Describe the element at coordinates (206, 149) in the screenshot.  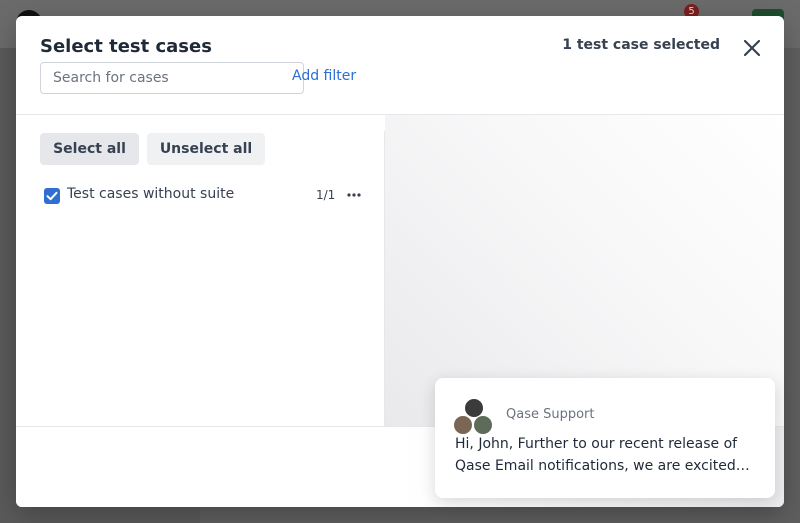
I see `unselect-all-button: Unselect all` at that location.